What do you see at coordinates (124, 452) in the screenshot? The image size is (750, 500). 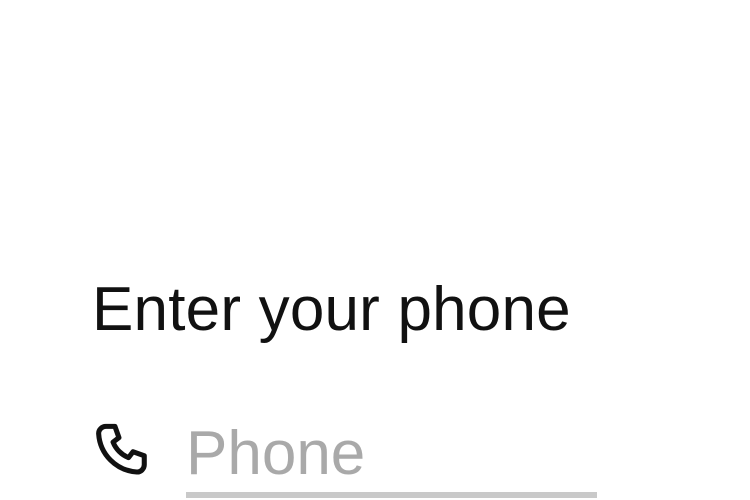 I see `phone-icon` at bounding box center [124, 452].